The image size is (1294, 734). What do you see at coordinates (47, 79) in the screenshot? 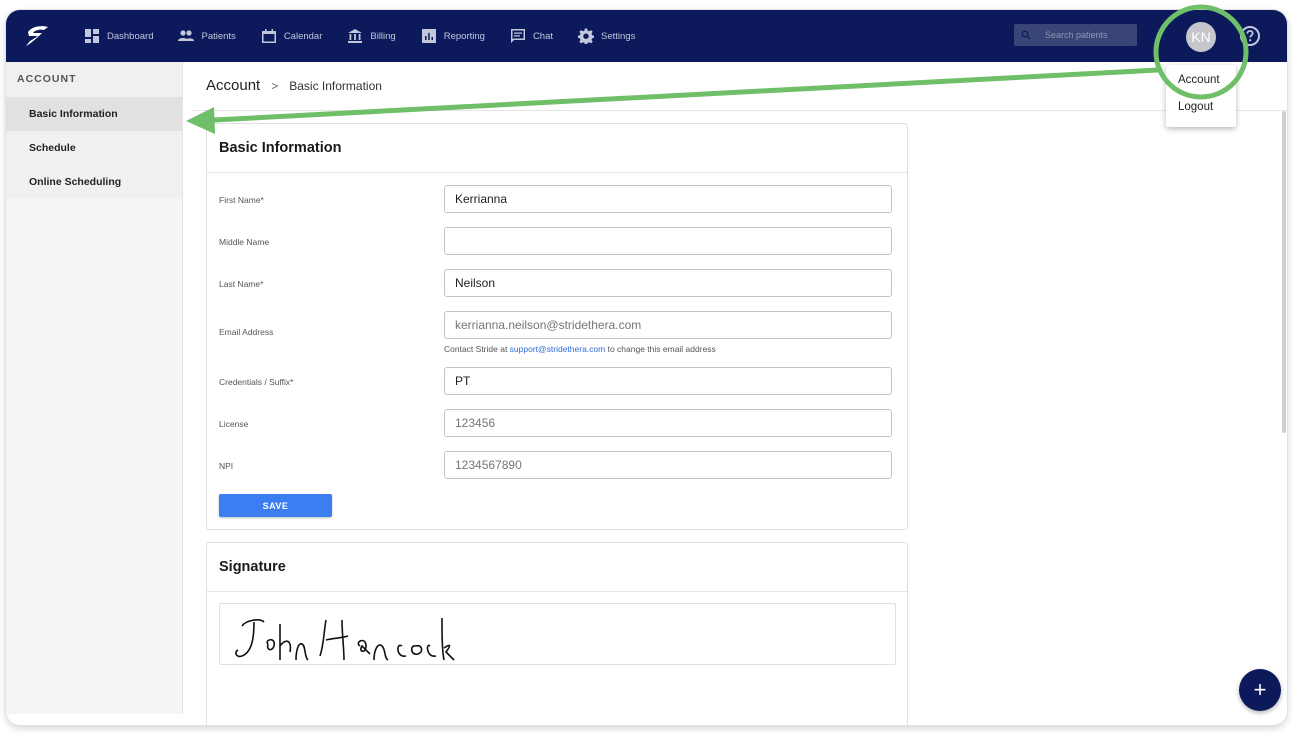
I see `sidebar-title: ACCOUNT` at bounding box center [47, 79].